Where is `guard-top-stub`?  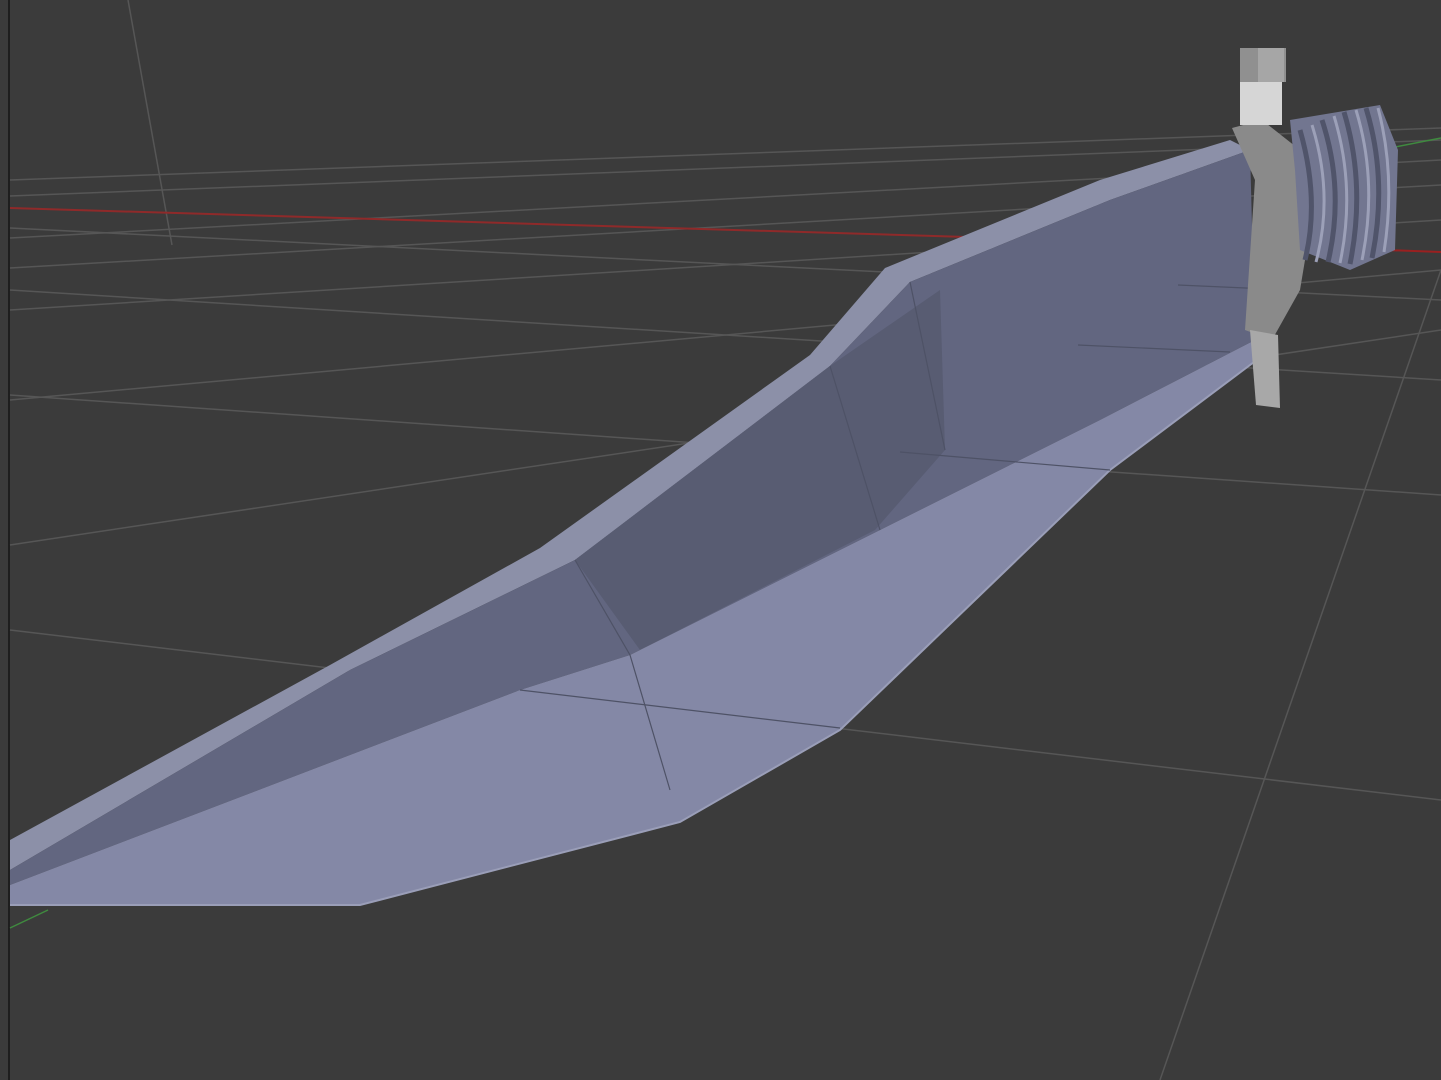
guard-top-stub is located at coordinates (1261, 102).